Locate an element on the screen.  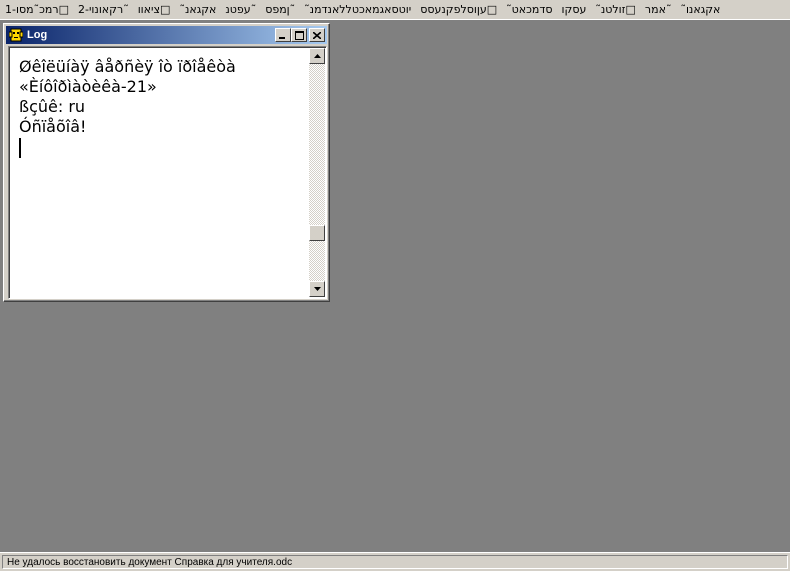
maximize-icon is located at coordinates (299, 35).